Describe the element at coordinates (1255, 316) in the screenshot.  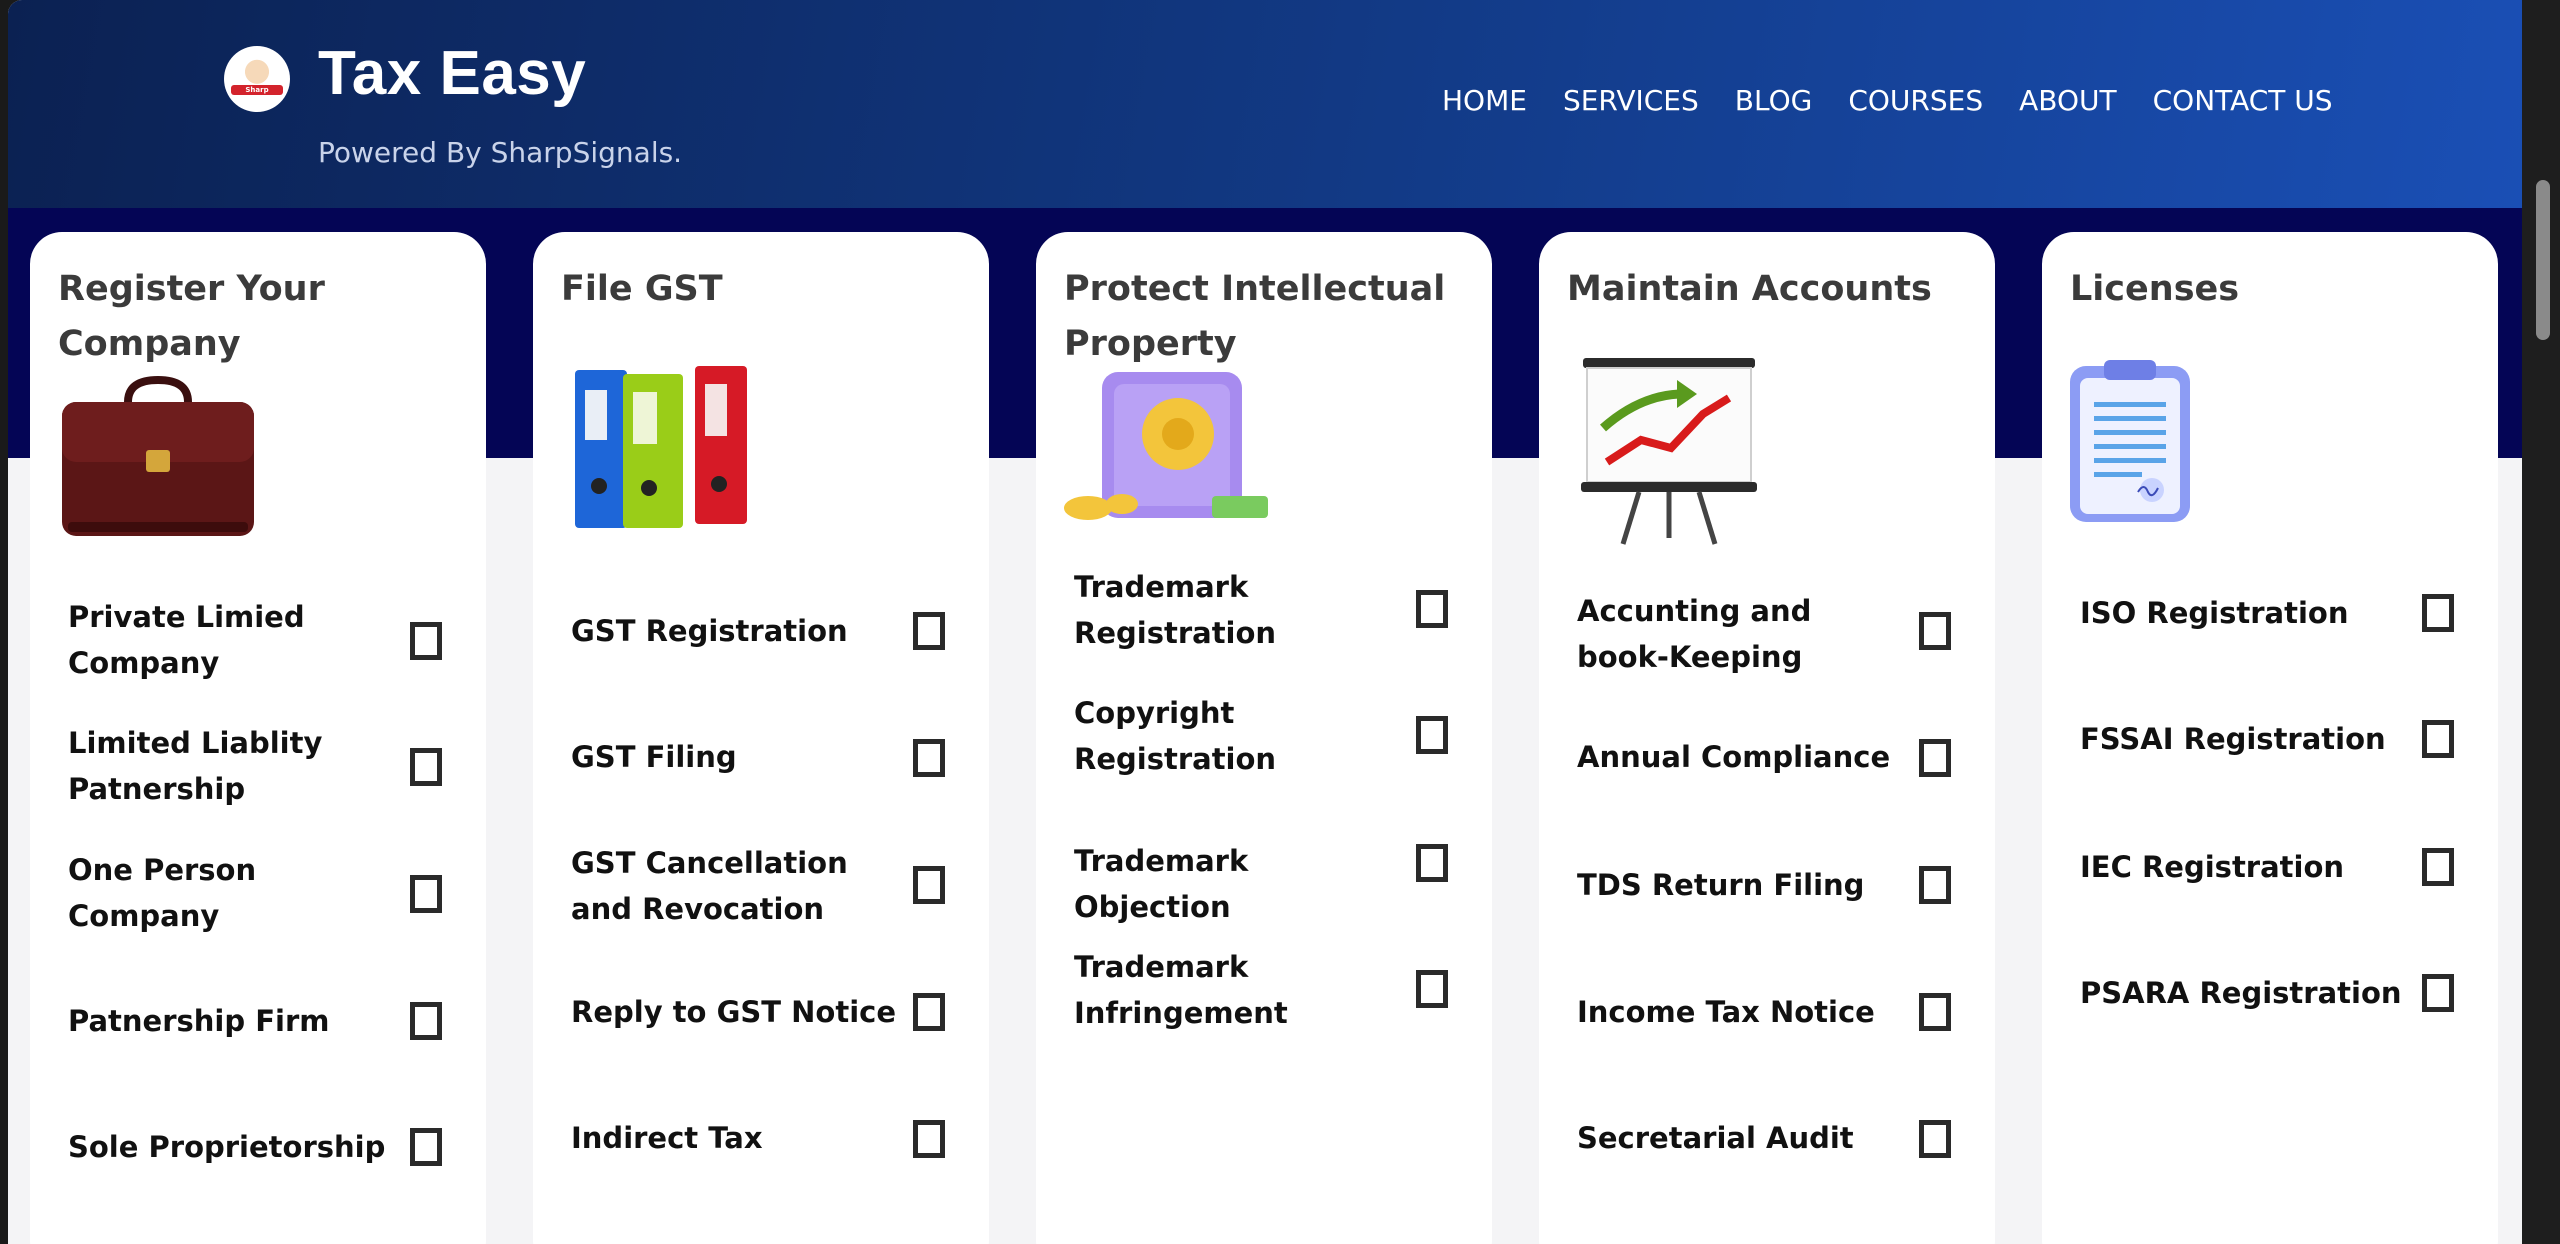
I see `card-title: Protect Intellectual Property` at that location.